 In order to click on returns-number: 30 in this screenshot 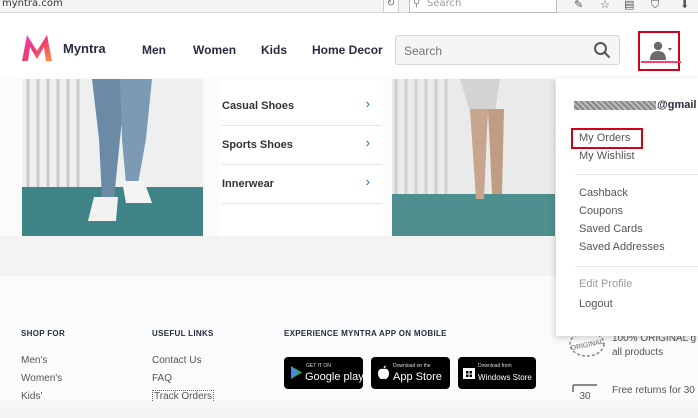, I will do `click(585, 396)`.